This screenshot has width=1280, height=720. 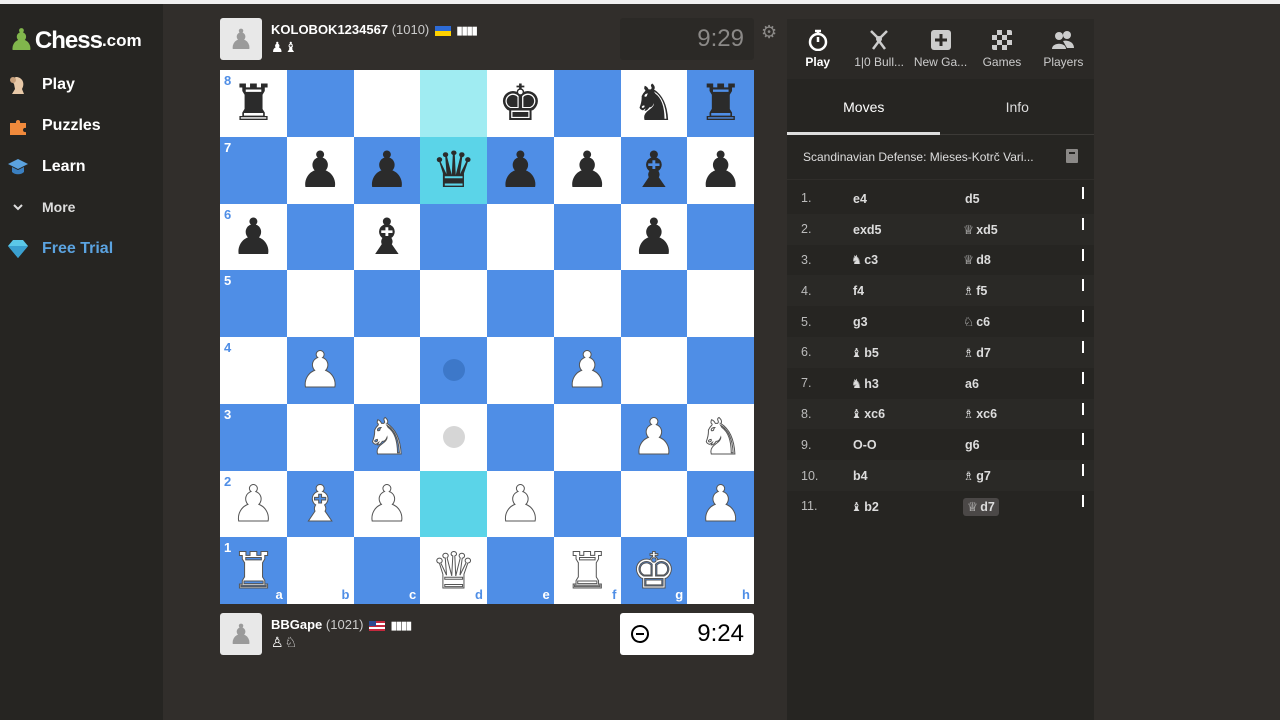 I want to click on square-d4, so click(x=453, y=370).